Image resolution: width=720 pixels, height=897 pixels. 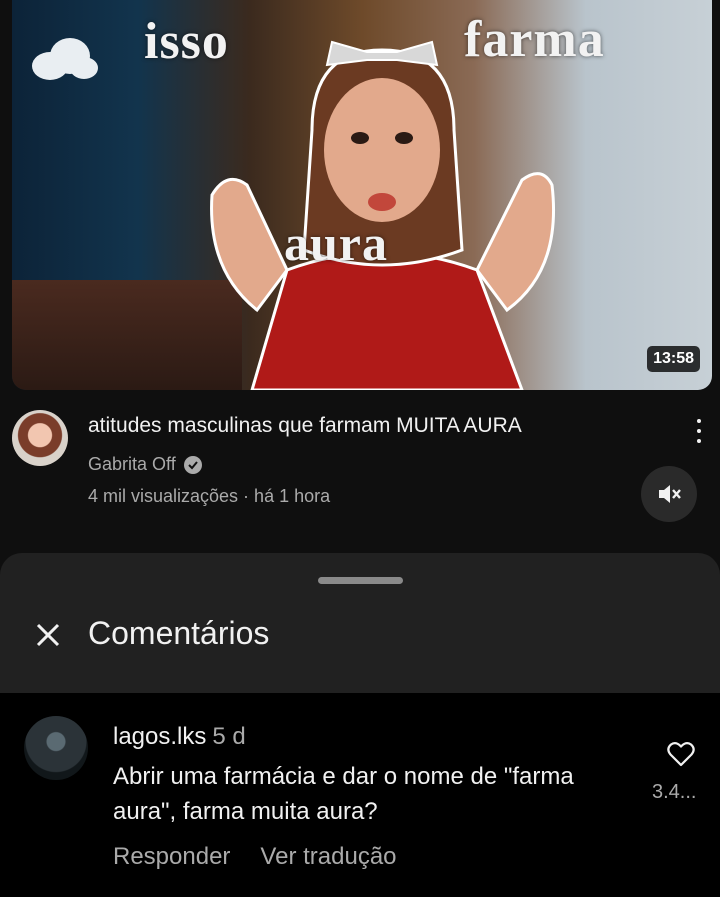 What do you see at coordinates (159, 736) in the screenshot?
I see `comment-username: lagos.lks` at bounding box center [159, 736].